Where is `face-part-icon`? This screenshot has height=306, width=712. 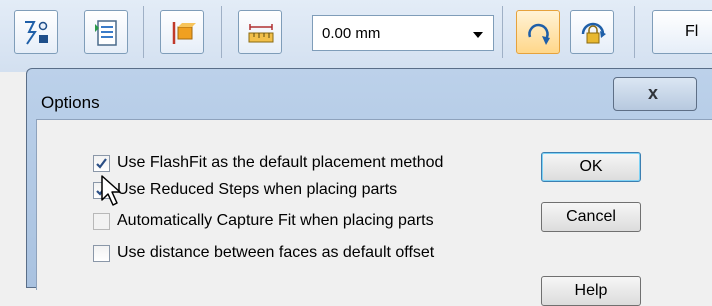
face-part-icon is located at coordinates (184, 33).